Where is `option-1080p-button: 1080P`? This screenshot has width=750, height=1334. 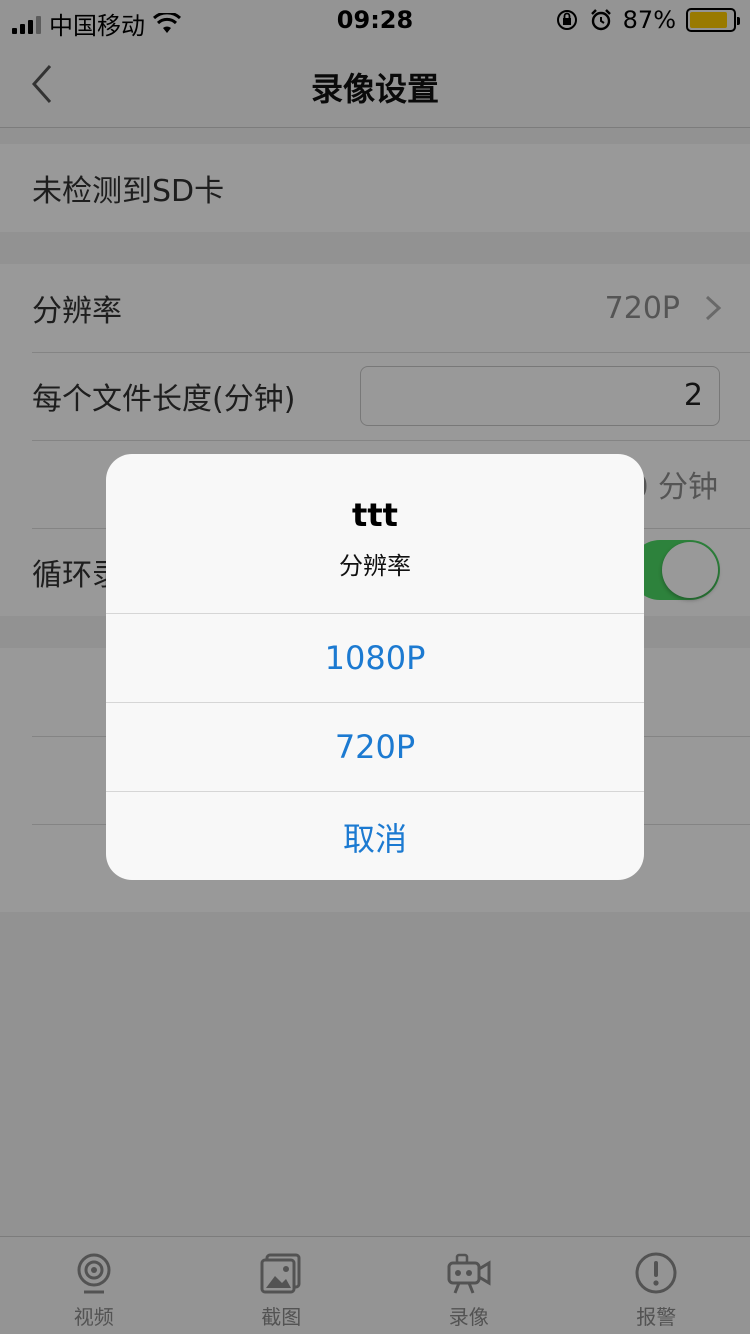 option-1080p-button: 1080P is located at coordinates (375, 658).